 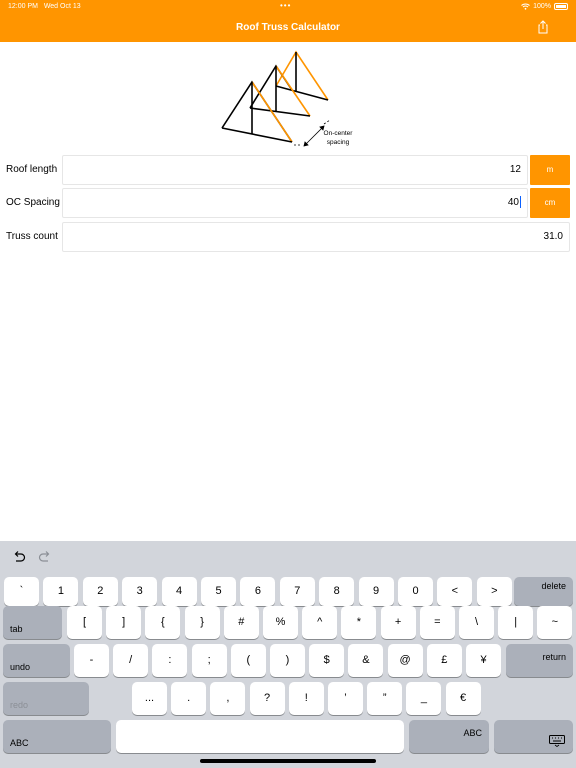 I want to click on key: 9, so click(x=376, y=591).